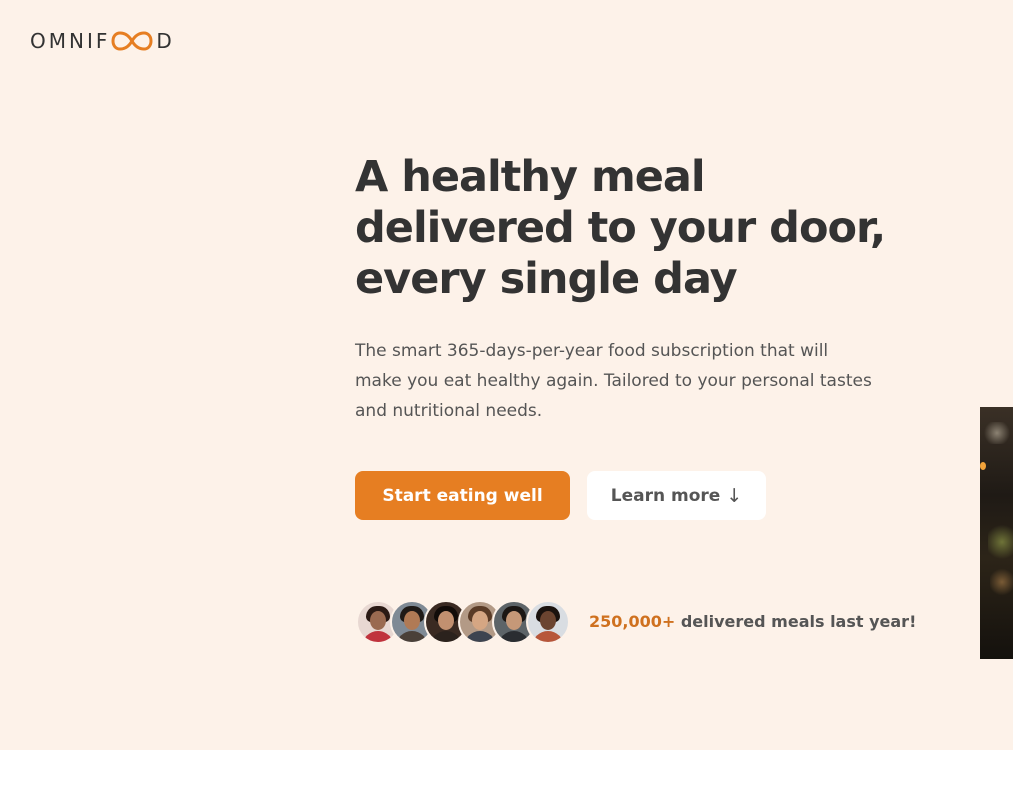 The width and height of the screenshot is (1013, 792). I want to click on delivered-meals-text: 250,000+ delivered meals last year!, so click(752, 621).